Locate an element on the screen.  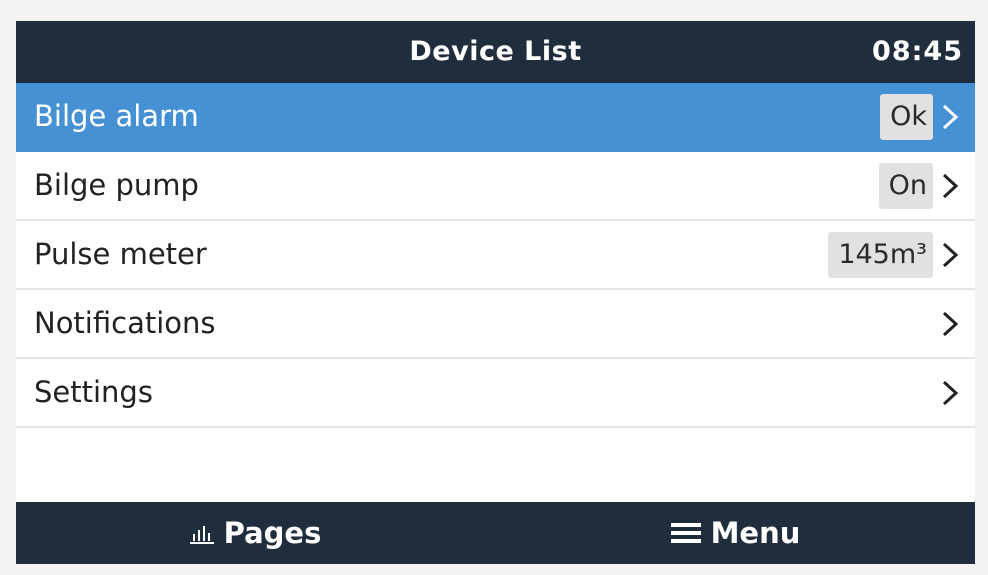
title-bar: Device List 08:45 is located at coordinates (495, 52).